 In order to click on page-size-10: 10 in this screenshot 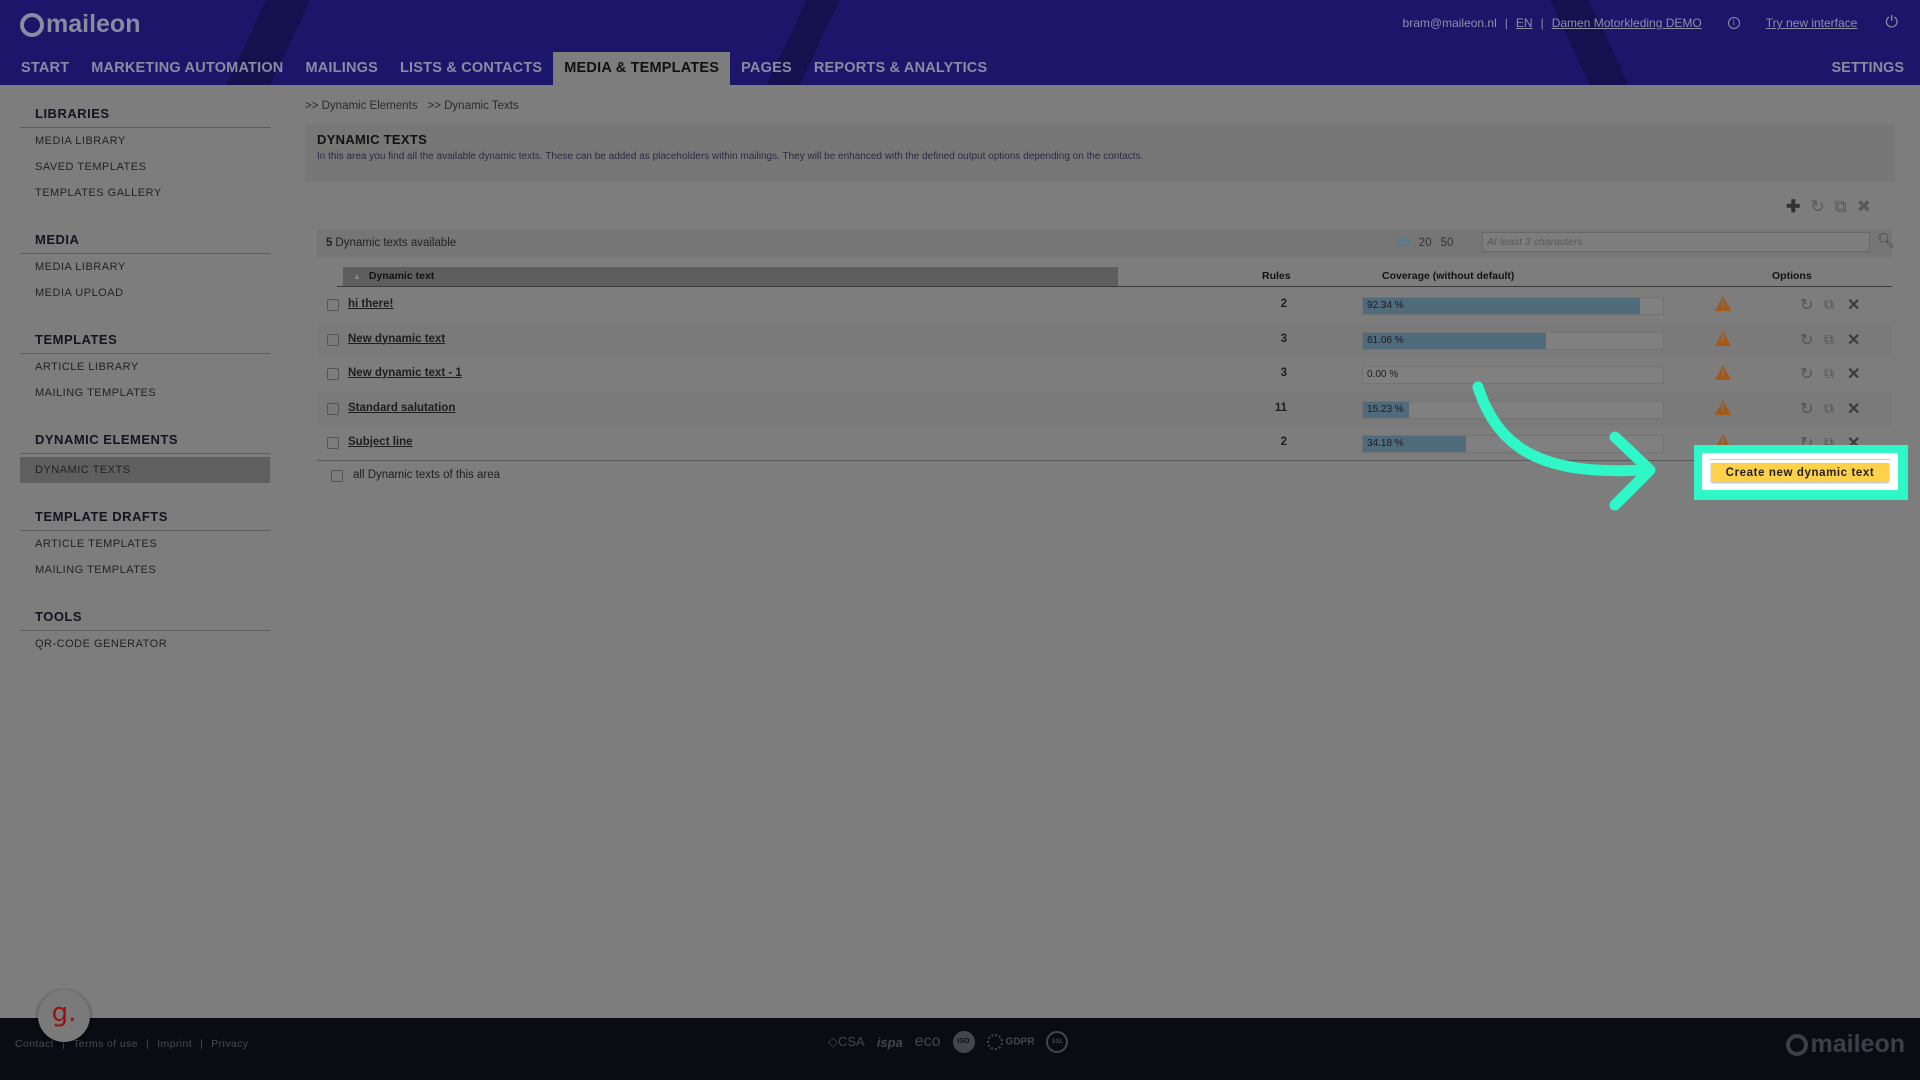, I will do `click(1403, 243)`.